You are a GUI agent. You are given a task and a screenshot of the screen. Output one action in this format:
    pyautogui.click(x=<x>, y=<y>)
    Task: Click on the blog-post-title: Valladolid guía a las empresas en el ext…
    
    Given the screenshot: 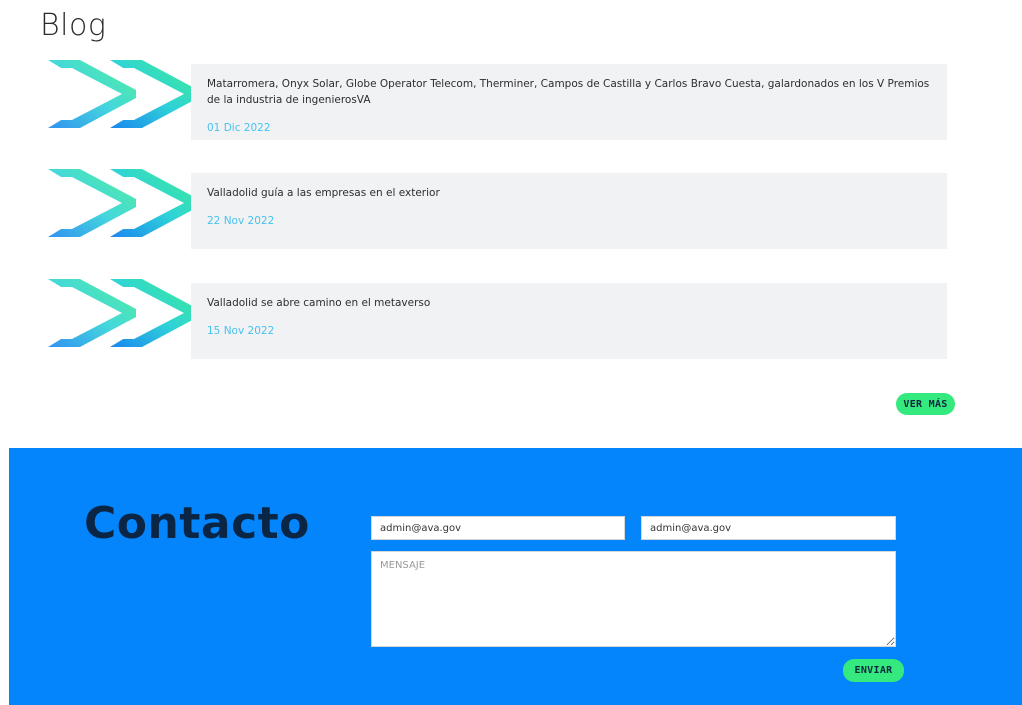 What is the action you would take?
    pyautogui.click(x=572, y=193)
    